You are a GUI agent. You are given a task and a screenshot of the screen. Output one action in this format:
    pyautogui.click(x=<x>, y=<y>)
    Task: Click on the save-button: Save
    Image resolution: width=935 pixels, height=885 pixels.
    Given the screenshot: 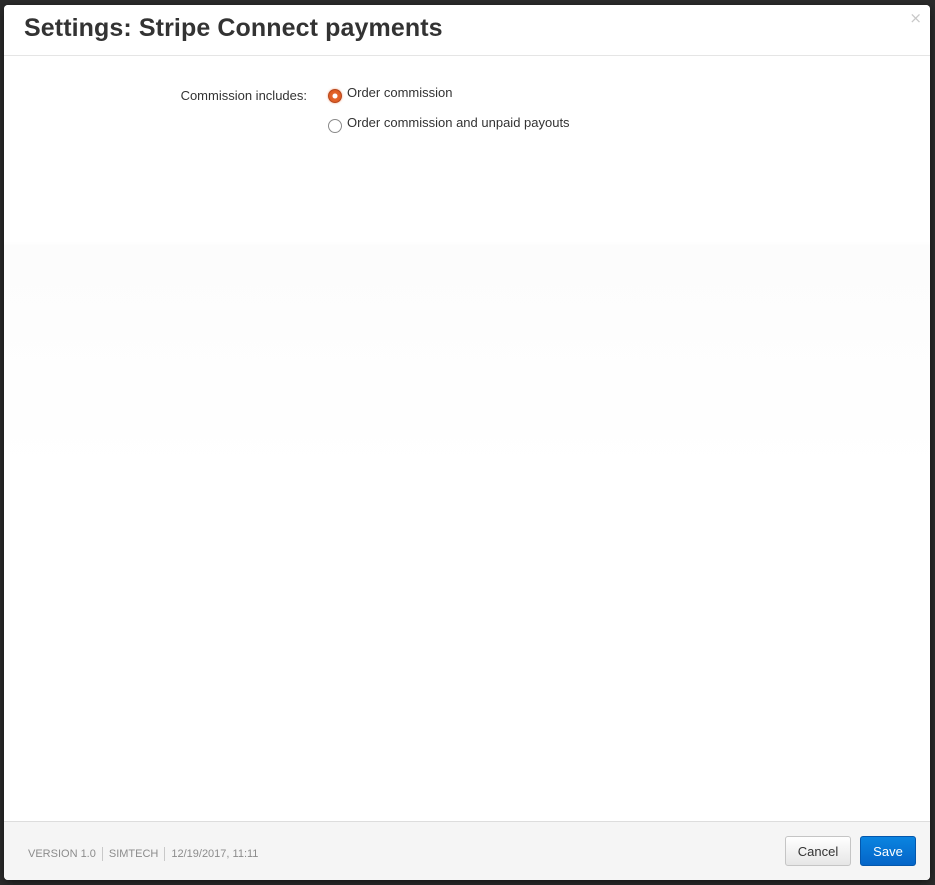 What is the action you would take?
    pyautogui.click(x=888, y=851)
    